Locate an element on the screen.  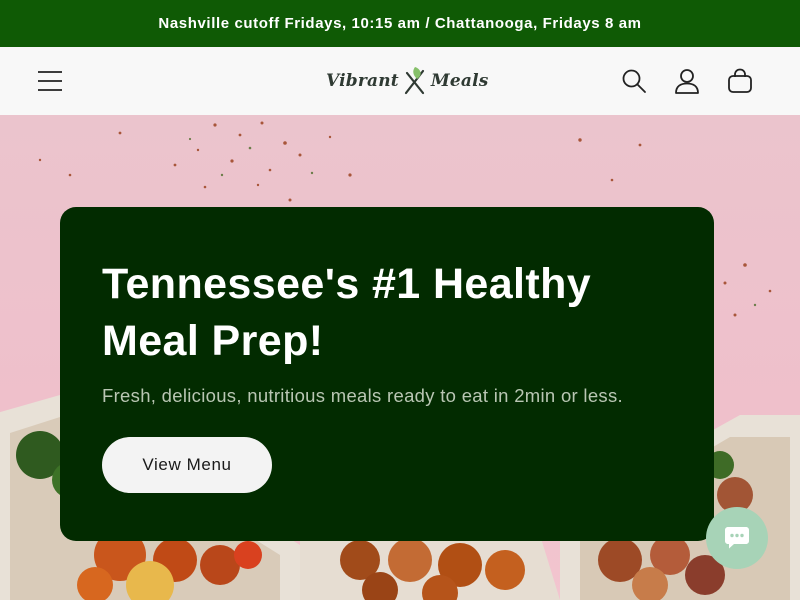
fork-knife-leaf-icon is located at coordinates (415, 81).